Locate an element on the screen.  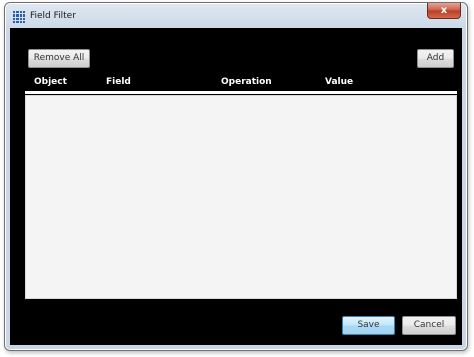
save-button: Save is located at coordinates (368, 325).